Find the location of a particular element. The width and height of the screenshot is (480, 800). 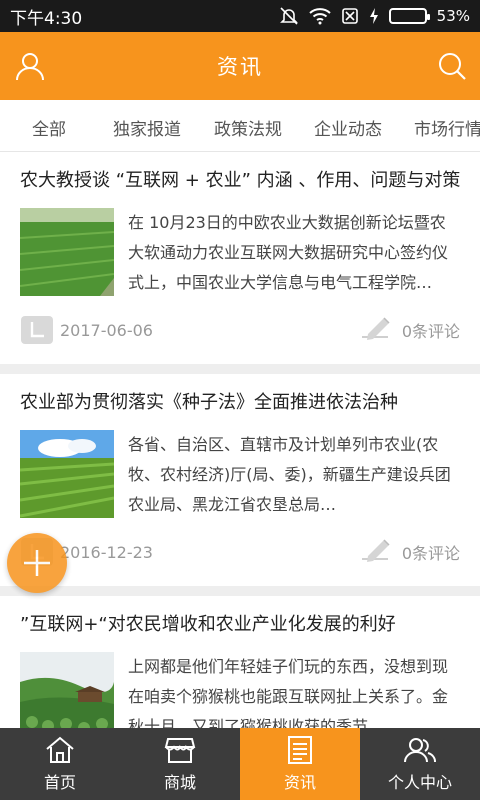

status-icons: 53% is located at coordinates (374, 16).